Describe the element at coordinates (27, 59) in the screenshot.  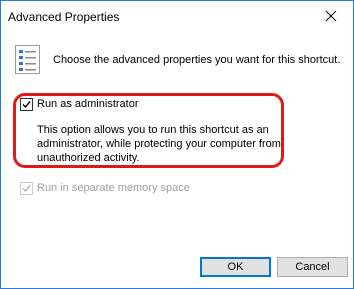
I see `properties-list-icon` at that location.